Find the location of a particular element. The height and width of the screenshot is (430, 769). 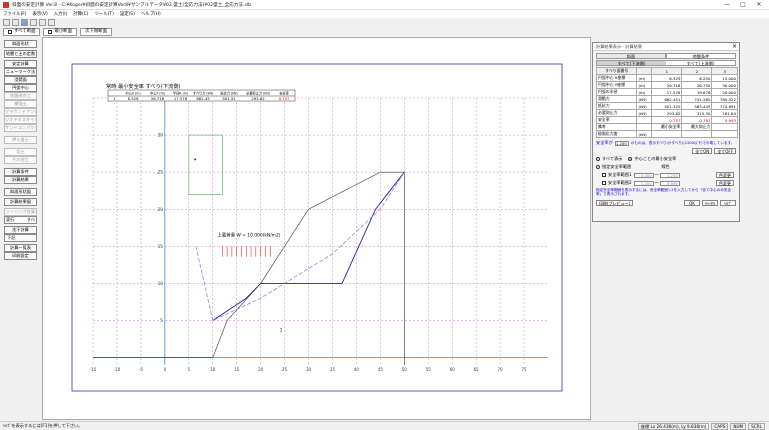

table-row: 必要抑止力 (kN) 293.62 315.30 161.64 is located at coordinates (666, 113).